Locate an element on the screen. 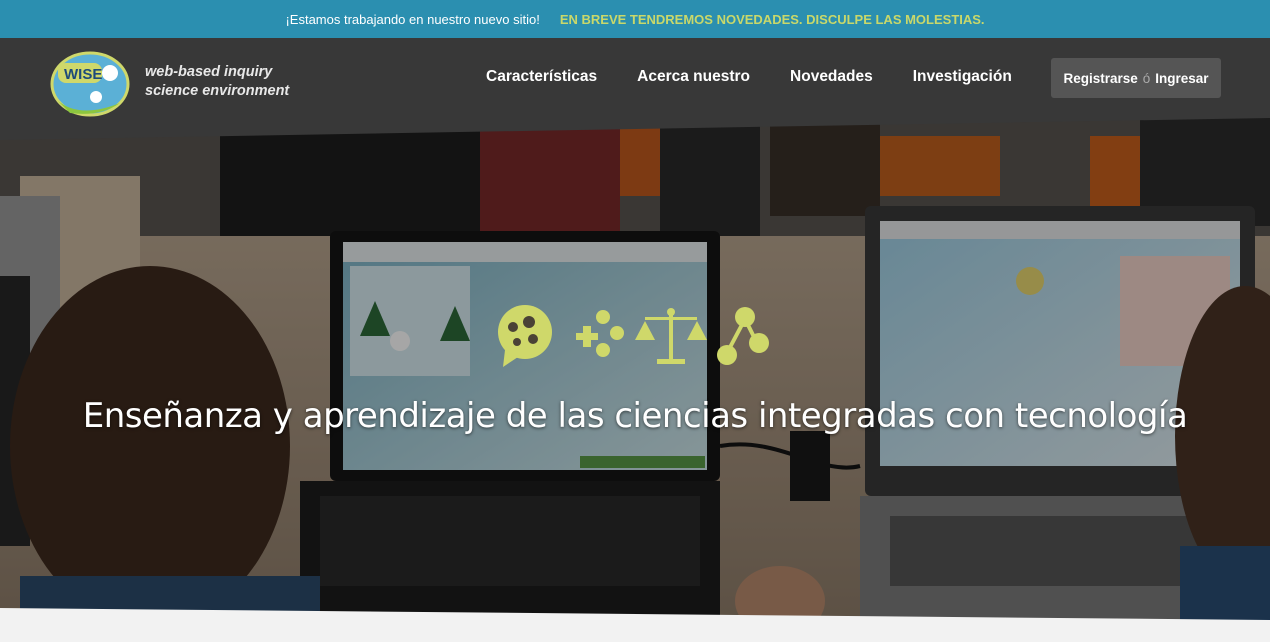 The height and width of the screenshot is (642, 1270). nav-item-acerca-nuestro: Acerca nuestro is located at coordinates (693, 77).